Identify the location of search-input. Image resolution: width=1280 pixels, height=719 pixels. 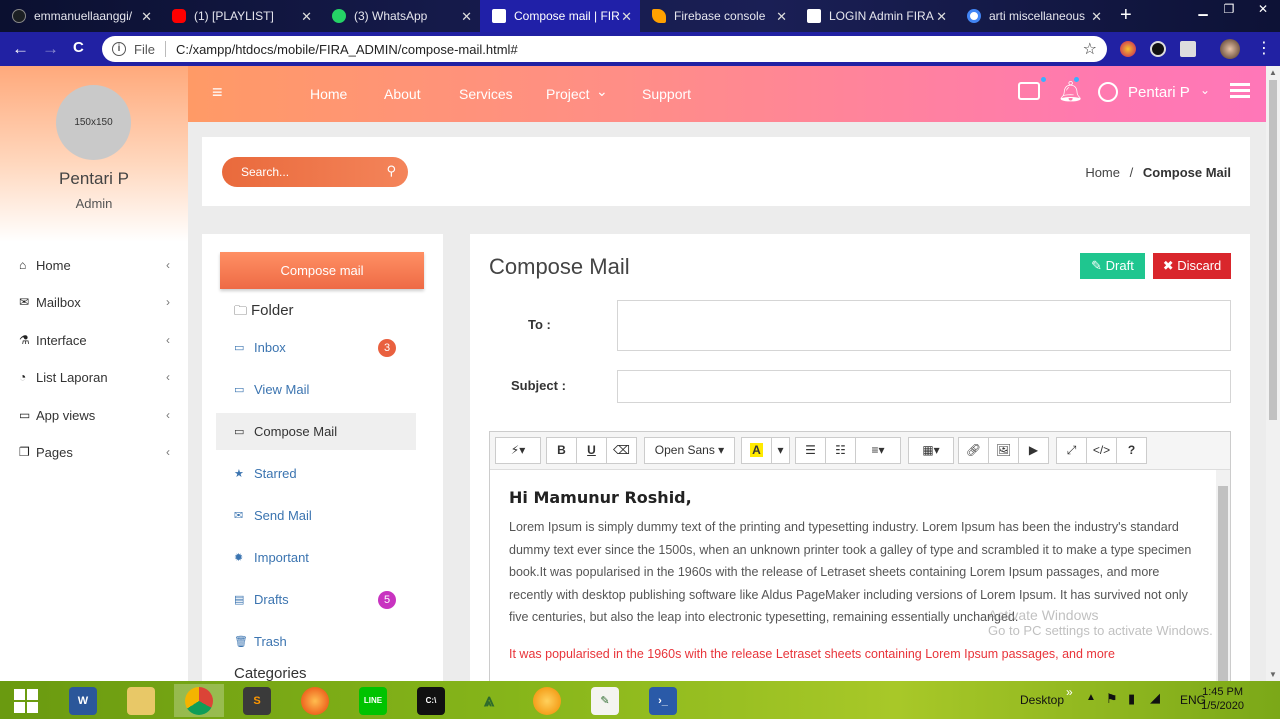
(297, 172).